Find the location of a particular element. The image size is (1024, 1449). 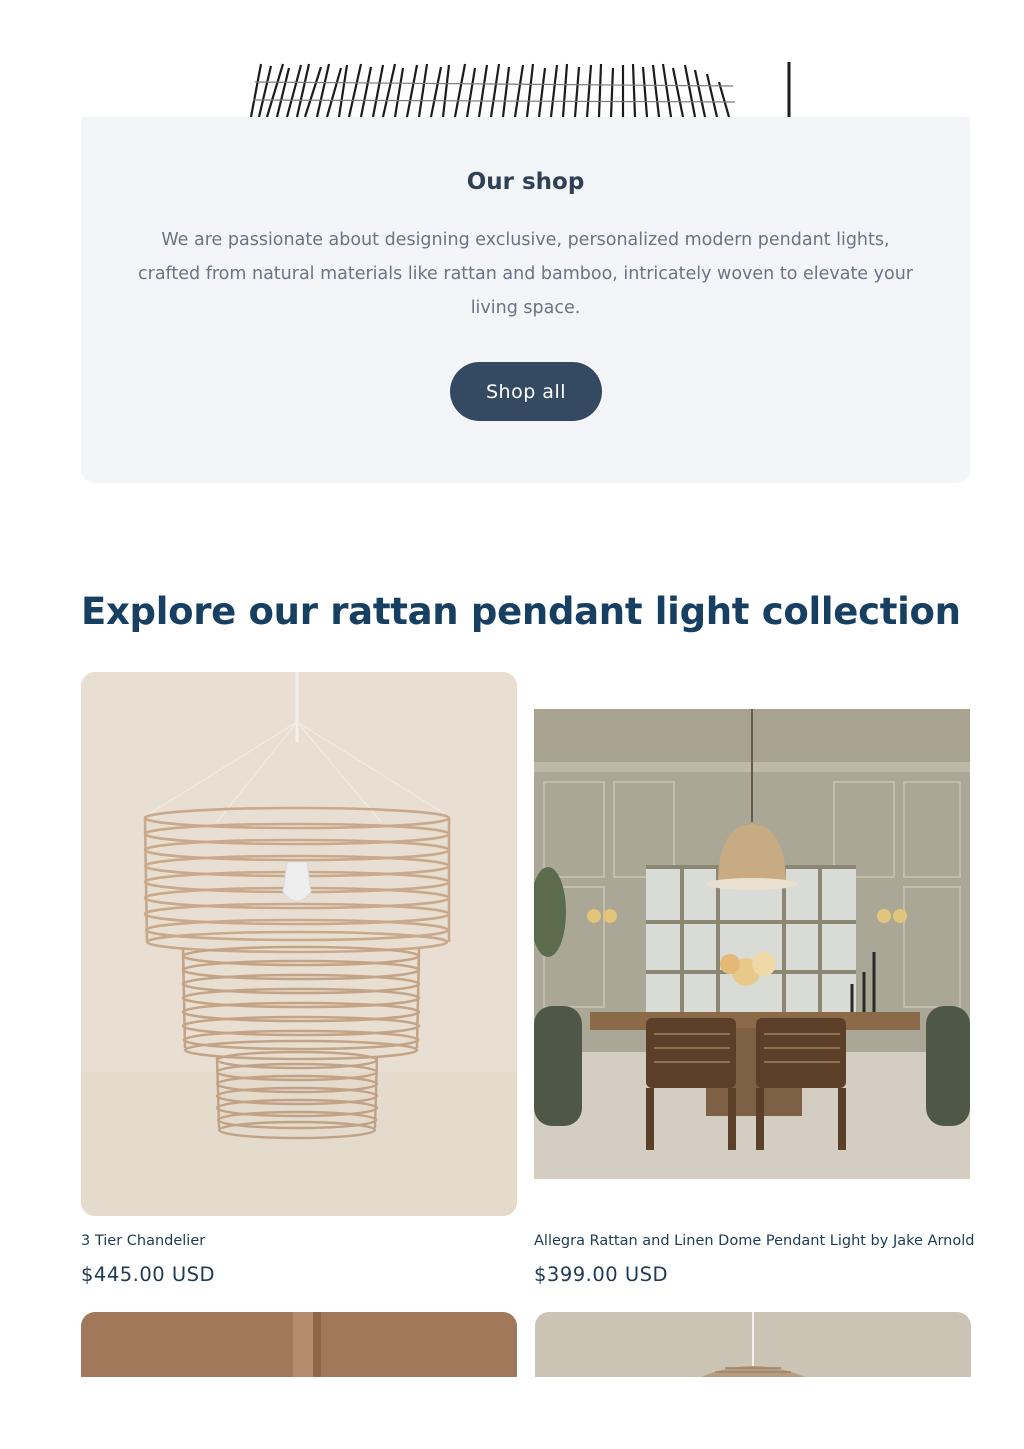

product-price: $445.00 USD is located at coordinates (148, 1274).